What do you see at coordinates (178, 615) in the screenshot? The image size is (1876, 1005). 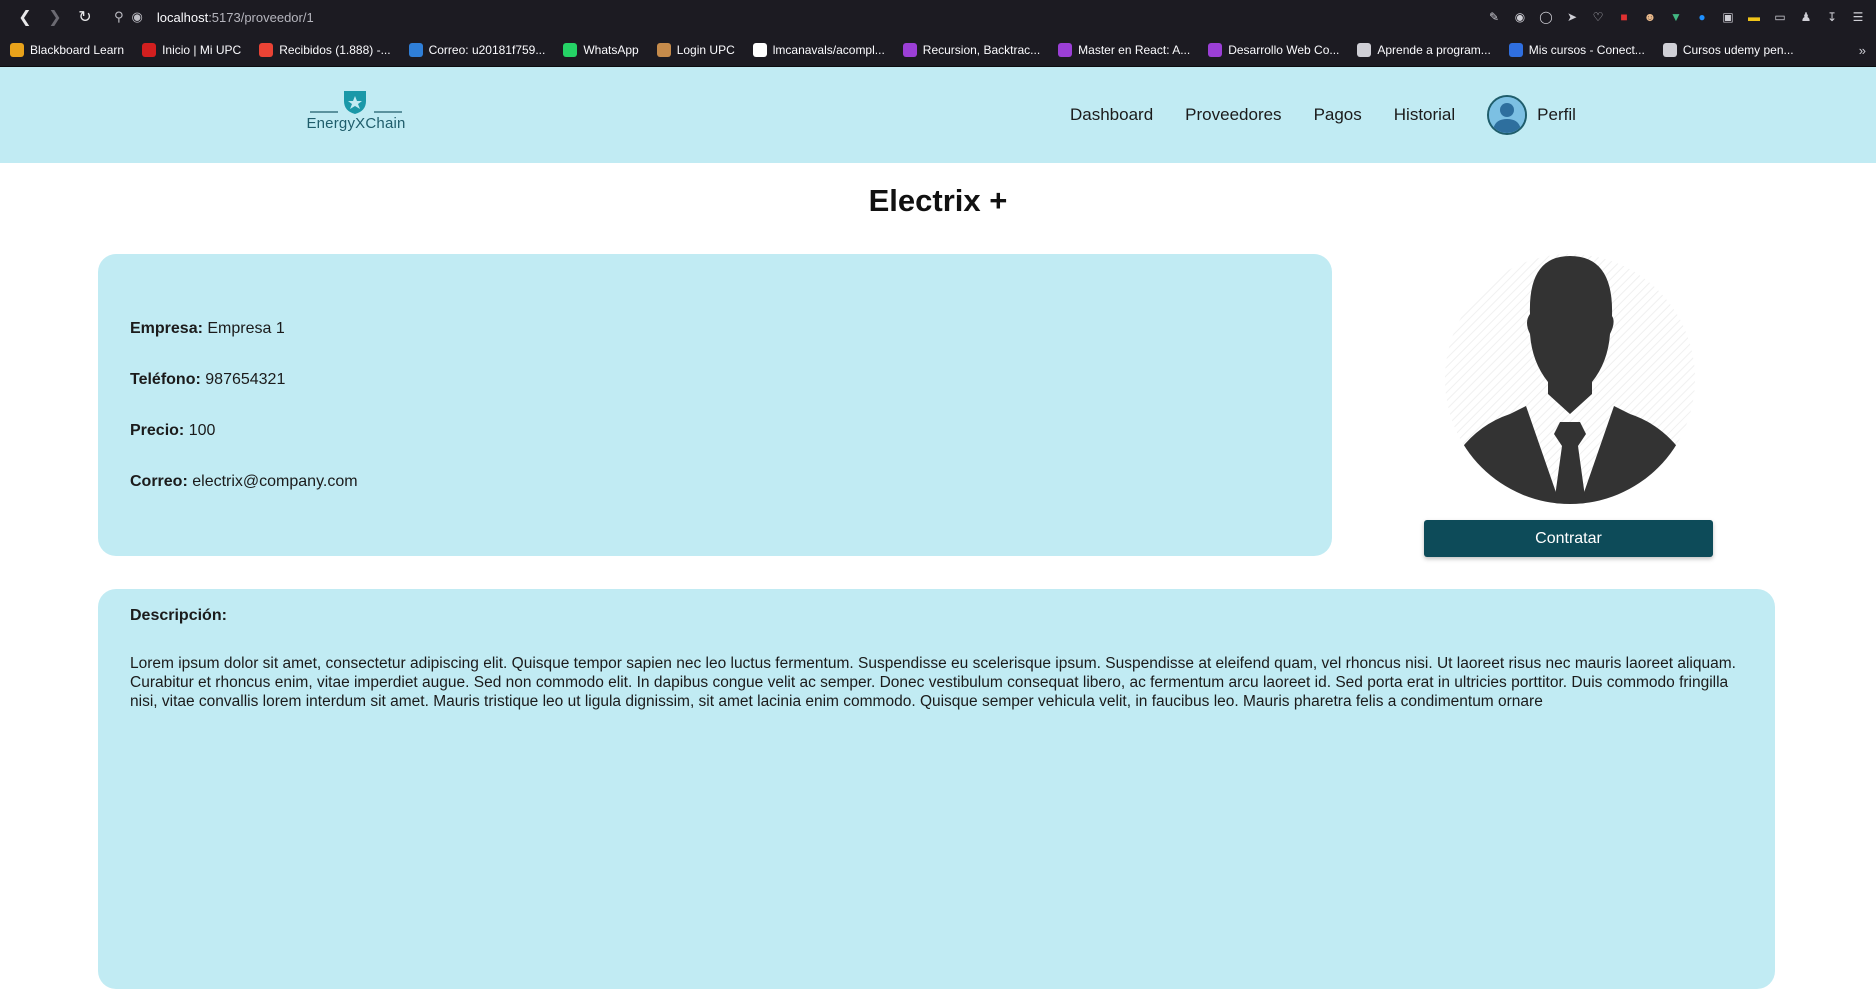 I see `description-label: Descripción:` at bounding box center [178, 615].